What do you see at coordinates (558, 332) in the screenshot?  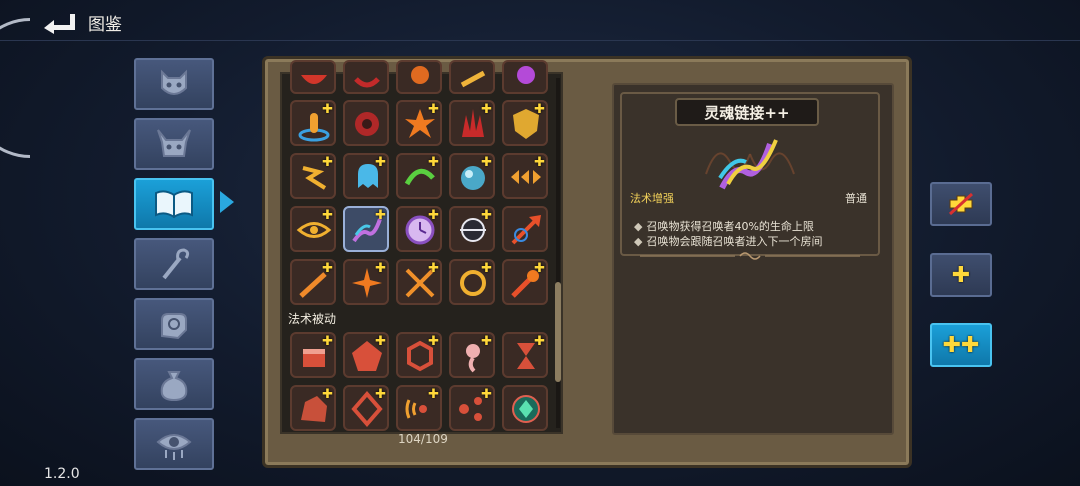 I see `grid-scrollbar-thumb` at bounding box center [558, 332].